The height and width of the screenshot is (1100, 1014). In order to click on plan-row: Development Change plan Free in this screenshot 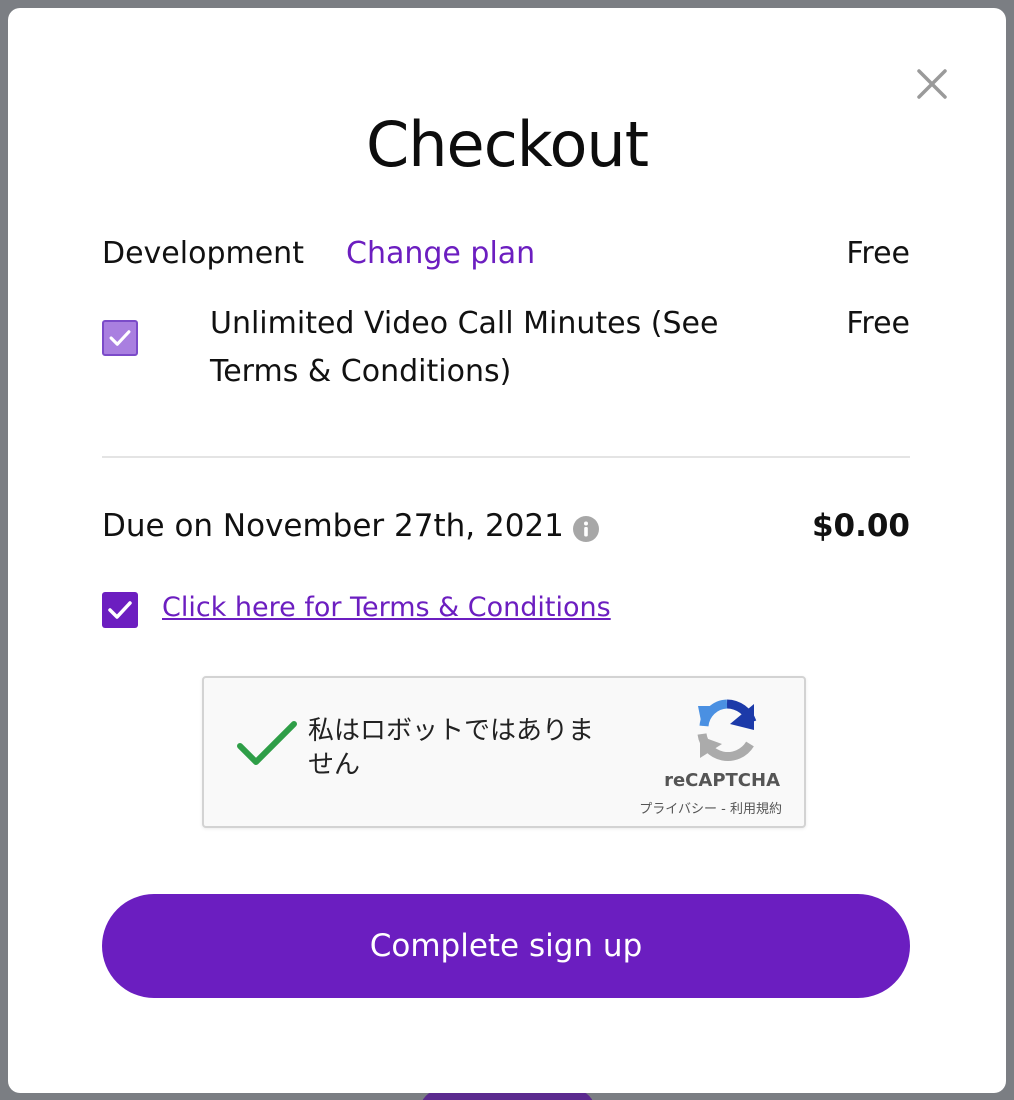, I will do `click(506, 256)`.